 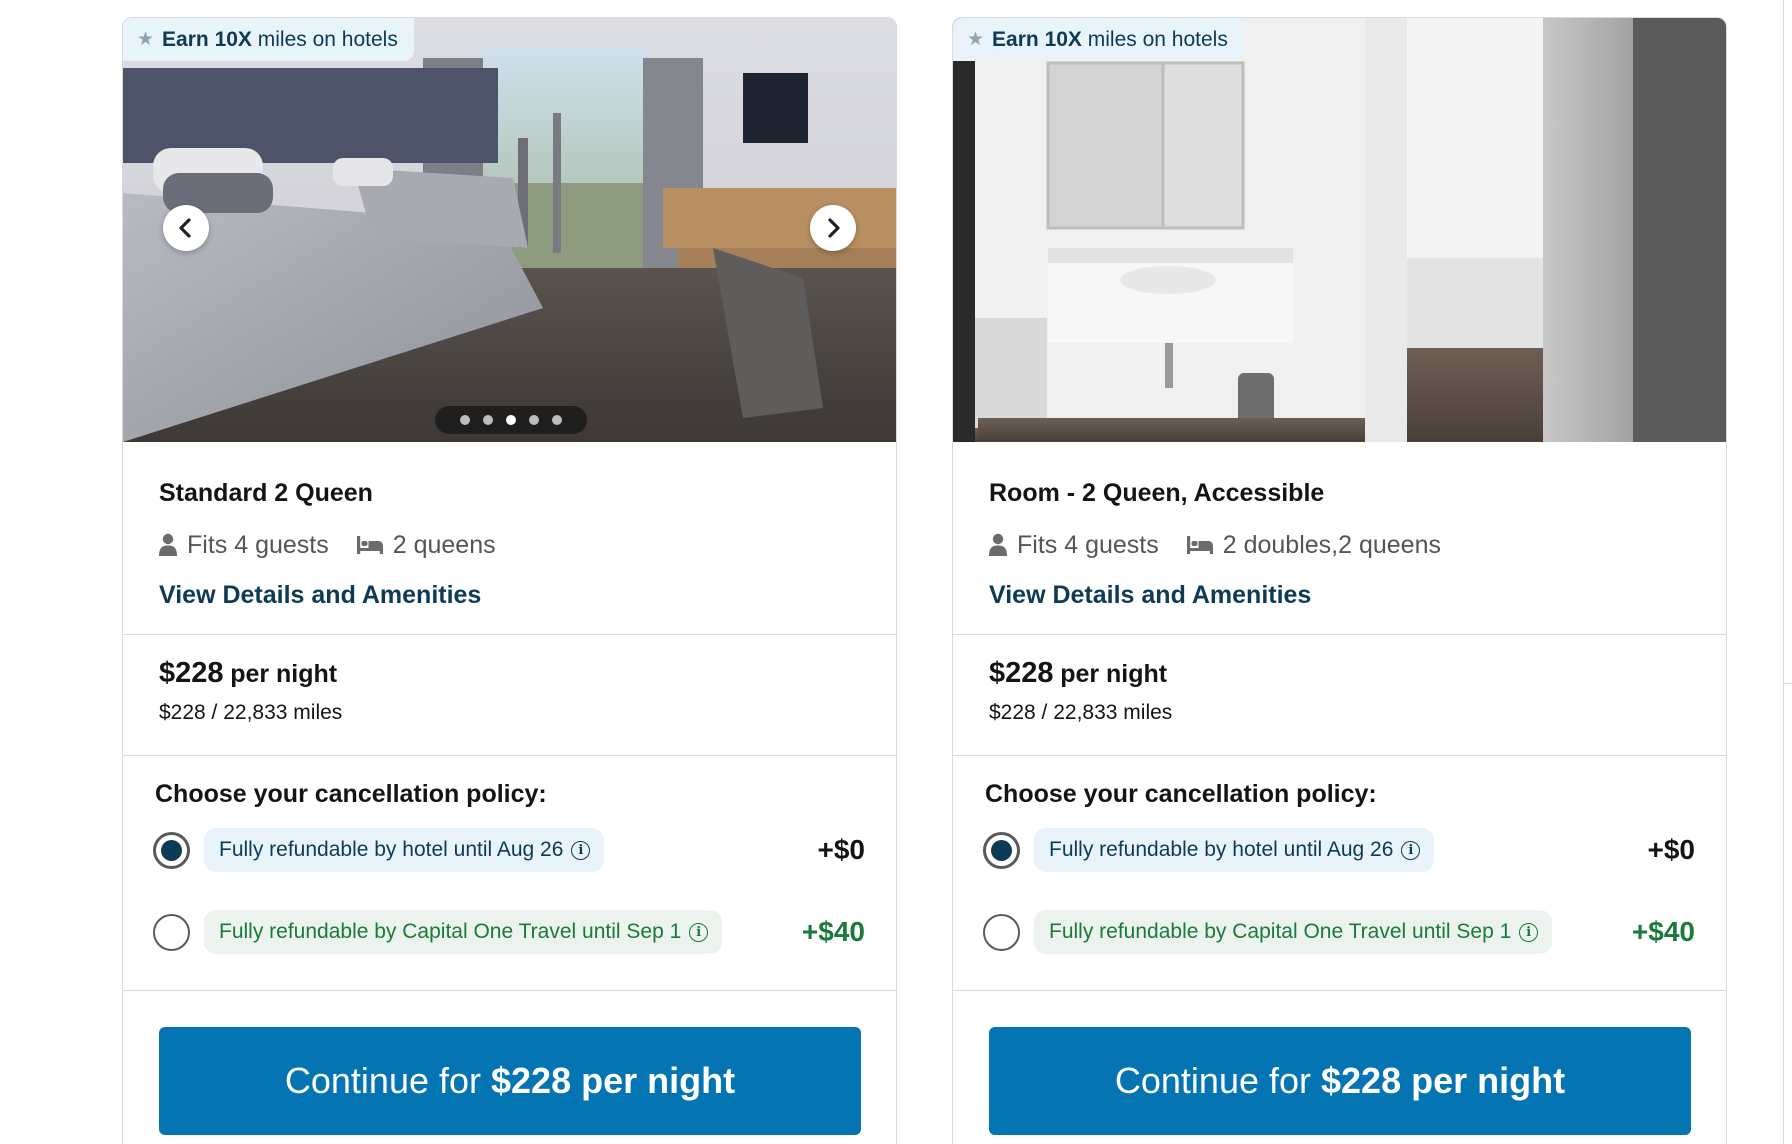 I want to click on carousel-dot-active, so click(x=511, y=420).